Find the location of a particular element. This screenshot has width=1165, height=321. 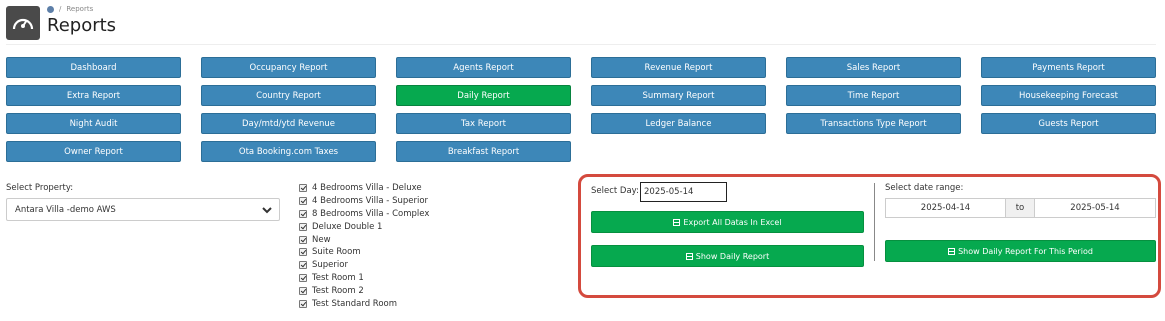

nav-button-transactions-type-report: Transactions Type Report is located at coordinates (873, 123).